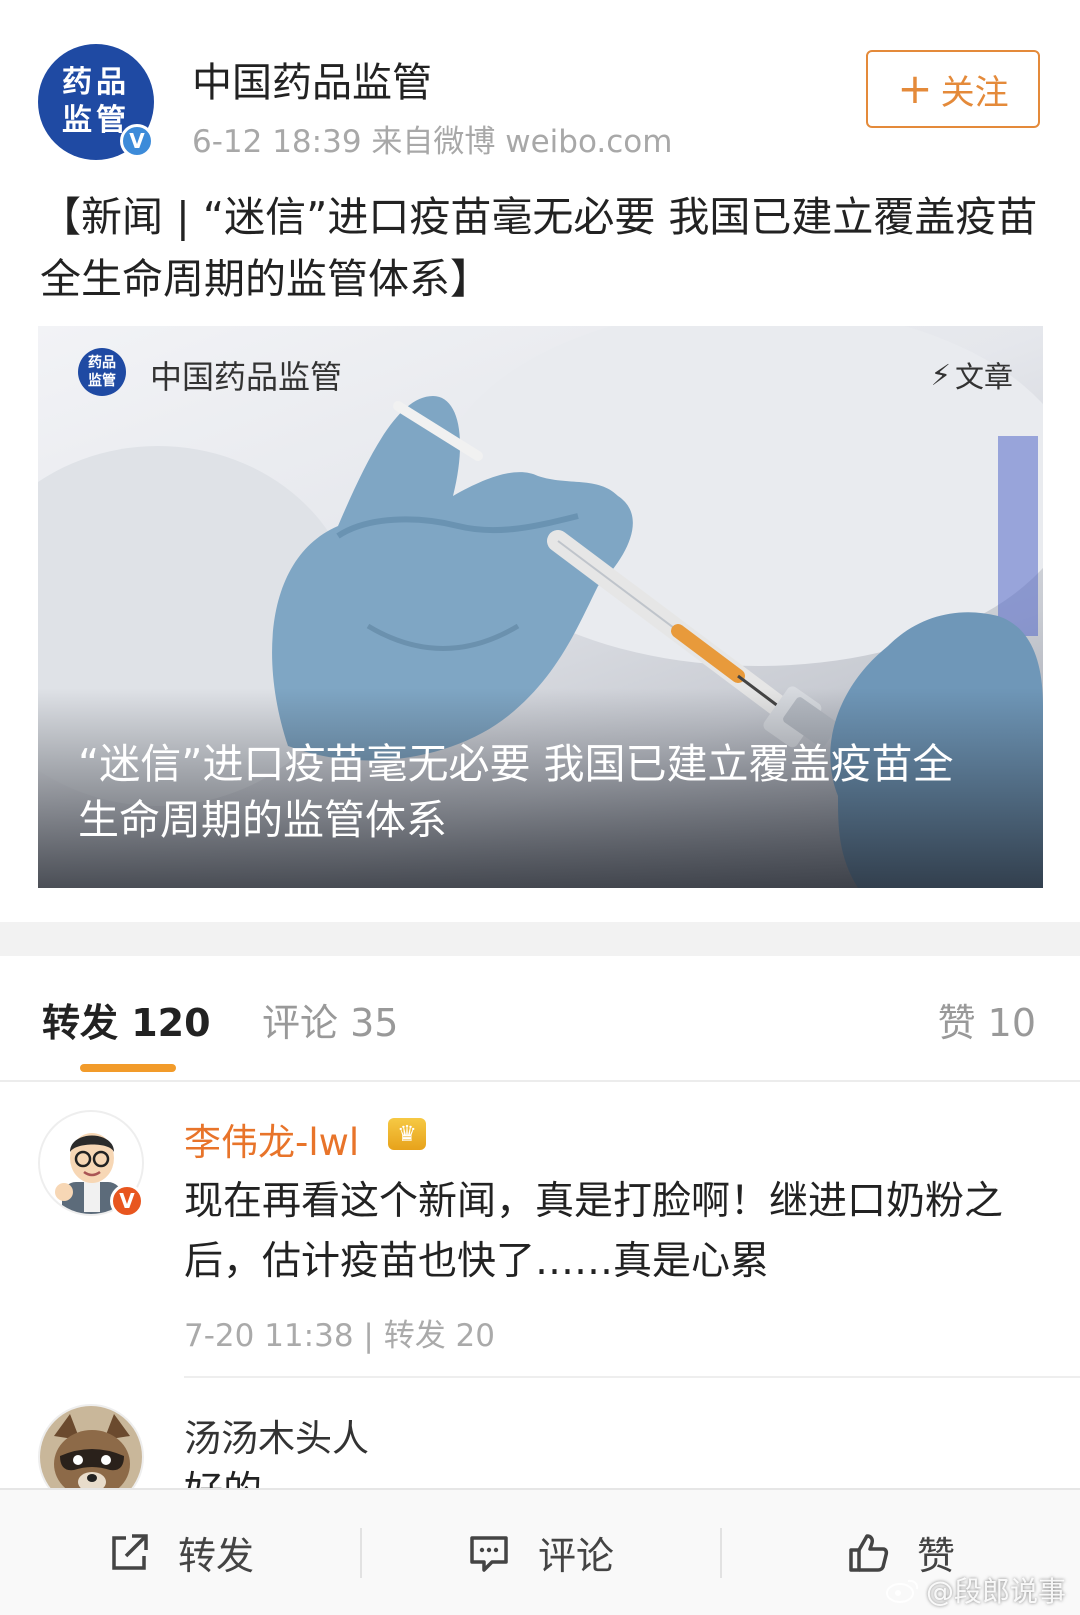 The image size is (1080, 1615). I want to click on repost-label: 转发, so click(215, 1556).